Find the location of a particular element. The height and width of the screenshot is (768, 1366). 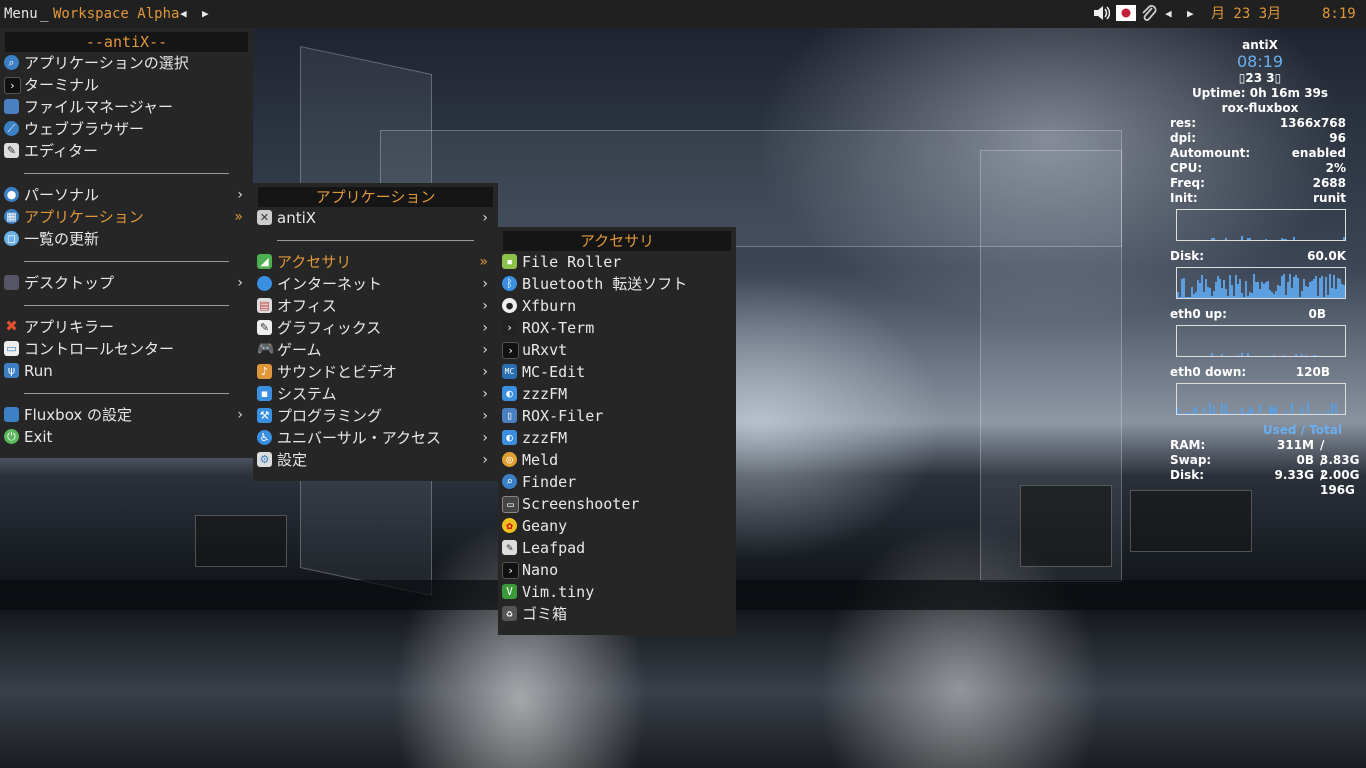

graphics-icon: ✎ is located at coordinates (264, 327).